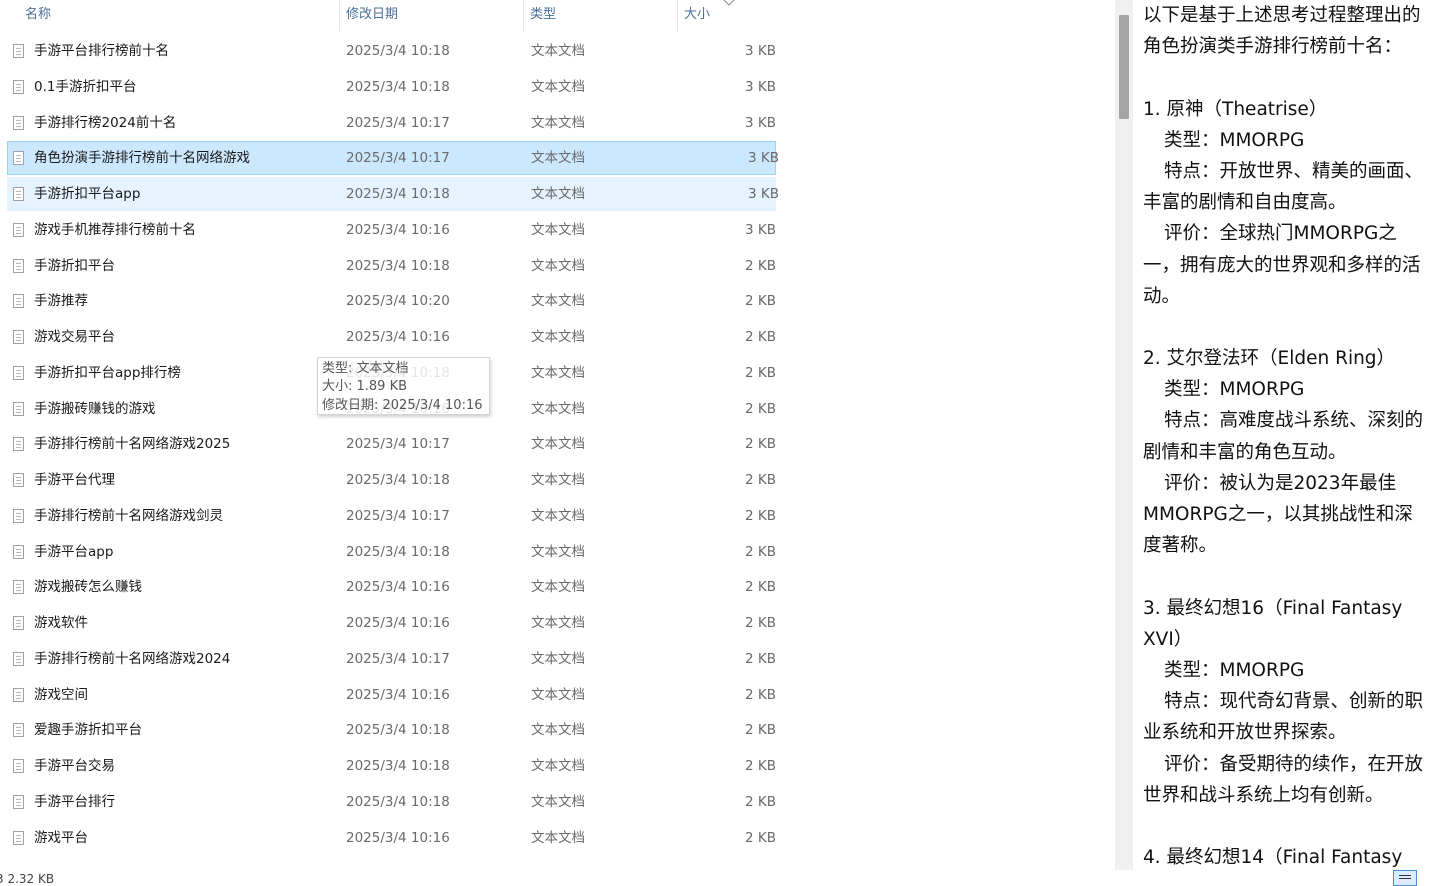 Image resolution: width=1429 pixels, height=886 pixels. Describe the element at coordinates (74, 265) in the screenshot. I see `file-name: 手游折扣平台` at that location.